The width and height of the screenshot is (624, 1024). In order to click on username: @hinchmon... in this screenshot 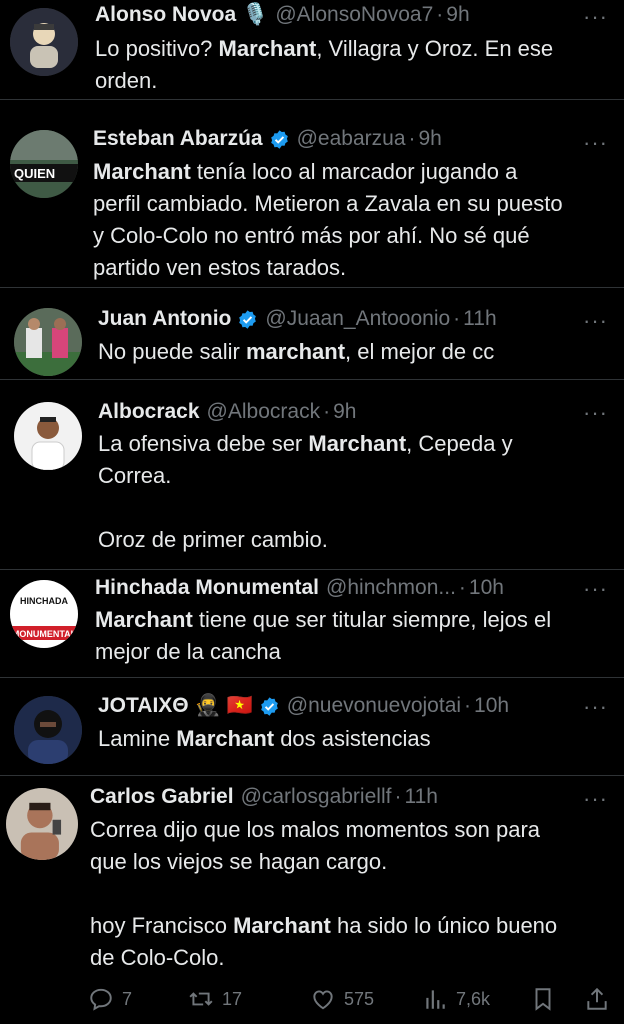, I will do `click(391, 588)`.